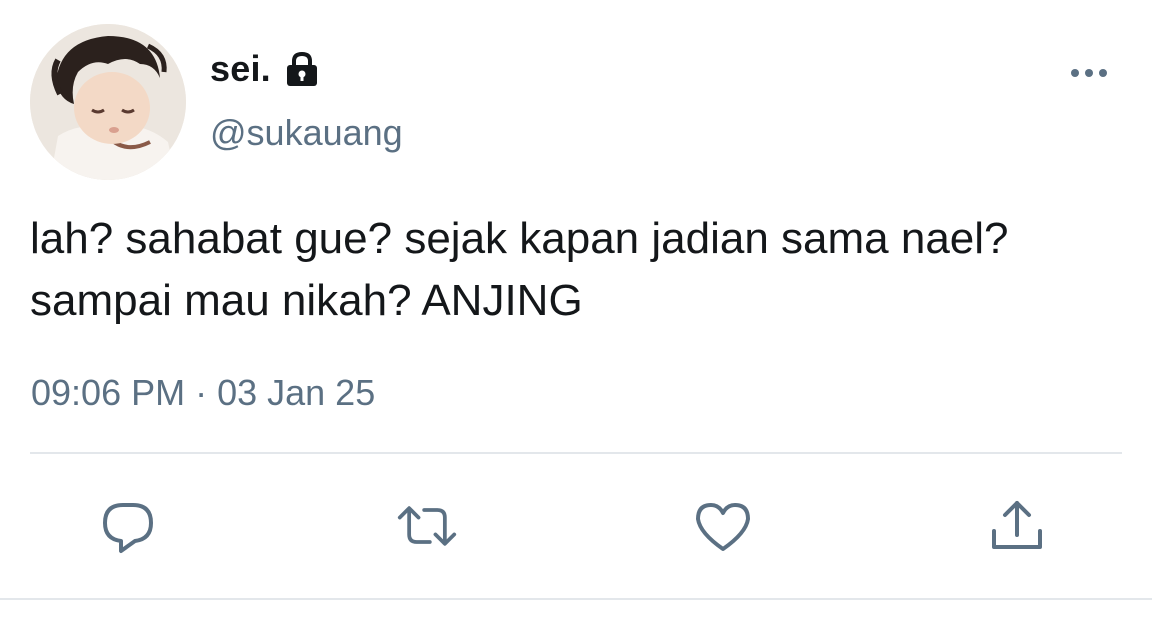 This screenshot has width=1152, height=618. What do you see at coordinates (576, 599) in the screenshot?
I see `bottom-divider` at bounding box center [576, 599].